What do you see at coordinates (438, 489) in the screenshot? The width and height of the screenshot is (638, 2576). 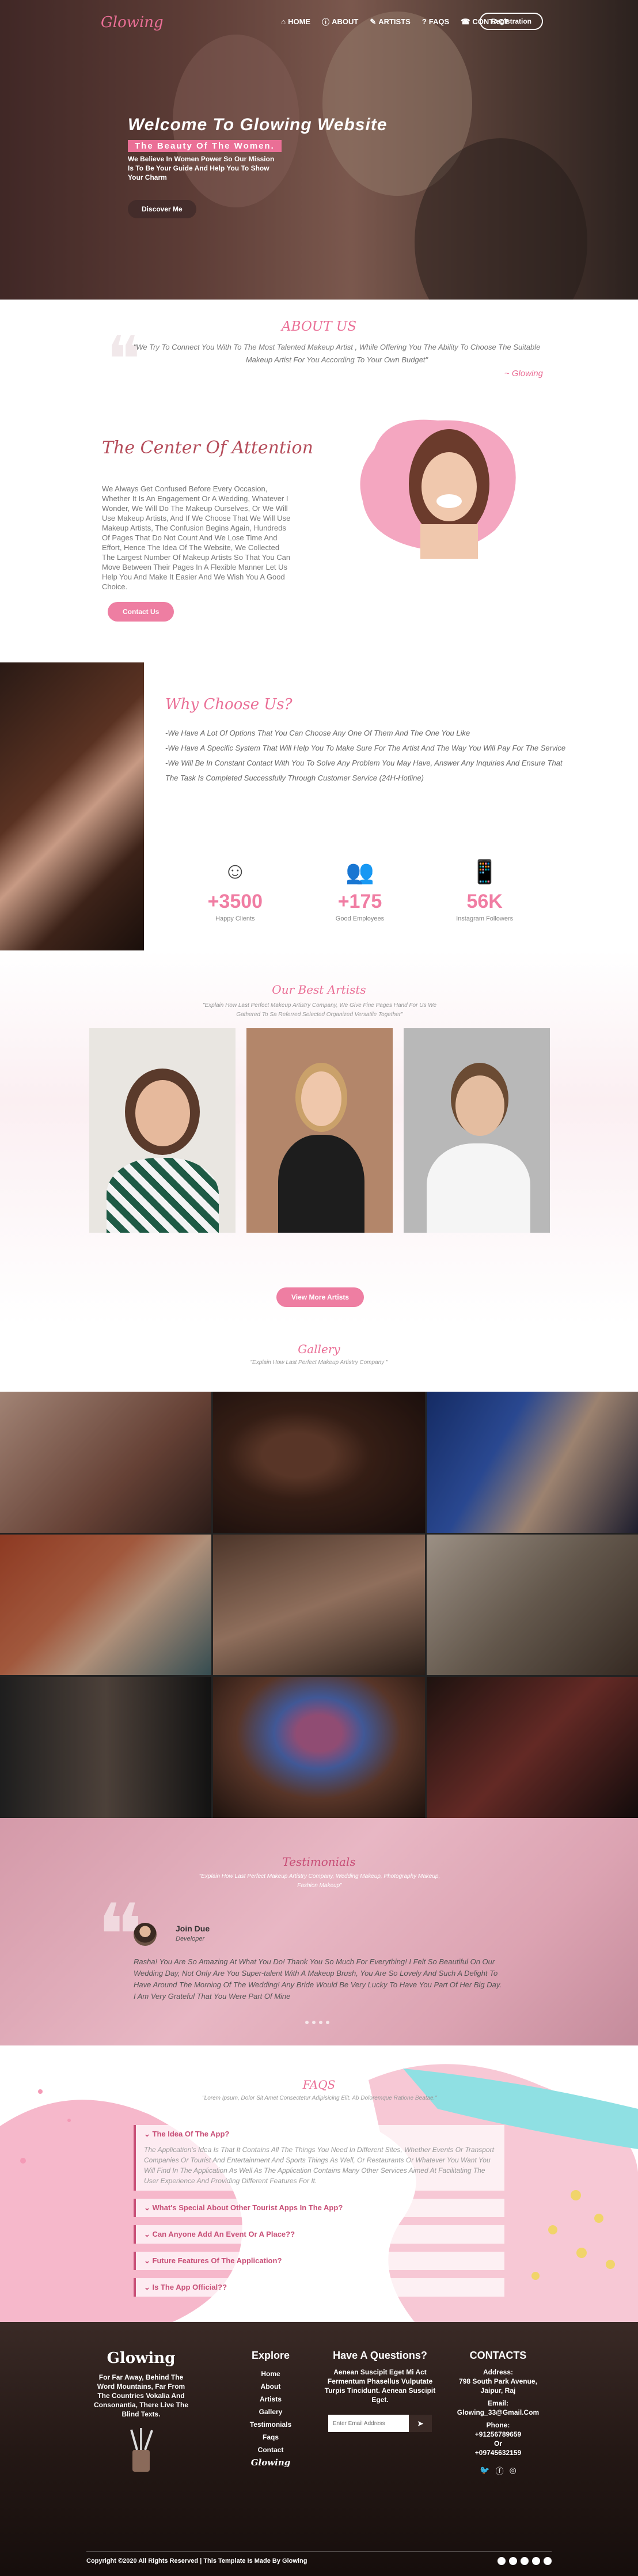 I see `model-photo-blob` at bounding box center [438, 489].